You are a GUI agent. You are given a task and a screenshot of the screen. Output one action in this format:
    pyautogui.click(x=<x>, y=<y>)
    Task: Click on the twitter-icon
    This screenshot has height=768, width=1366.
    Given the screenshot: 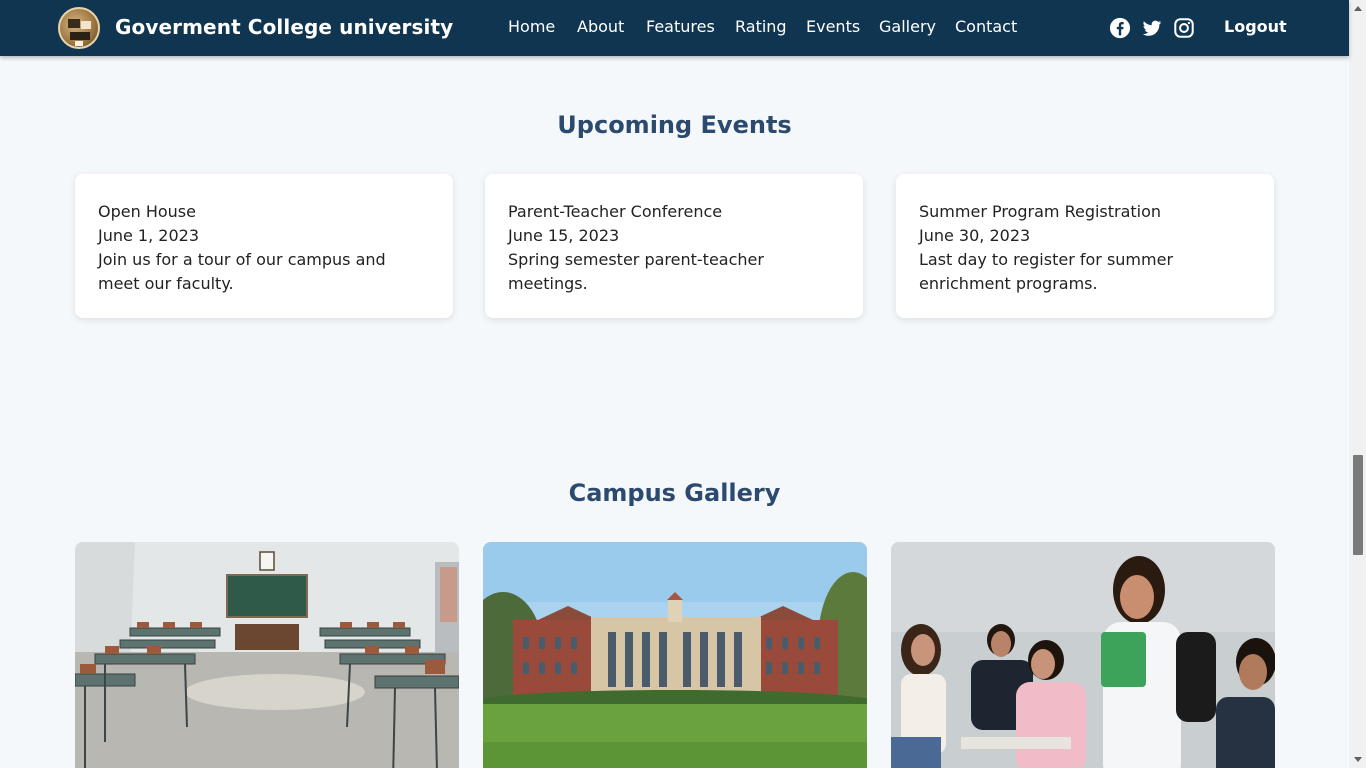 What is the action you would take?
    pyautogui.click(x=1152, y=28)
    